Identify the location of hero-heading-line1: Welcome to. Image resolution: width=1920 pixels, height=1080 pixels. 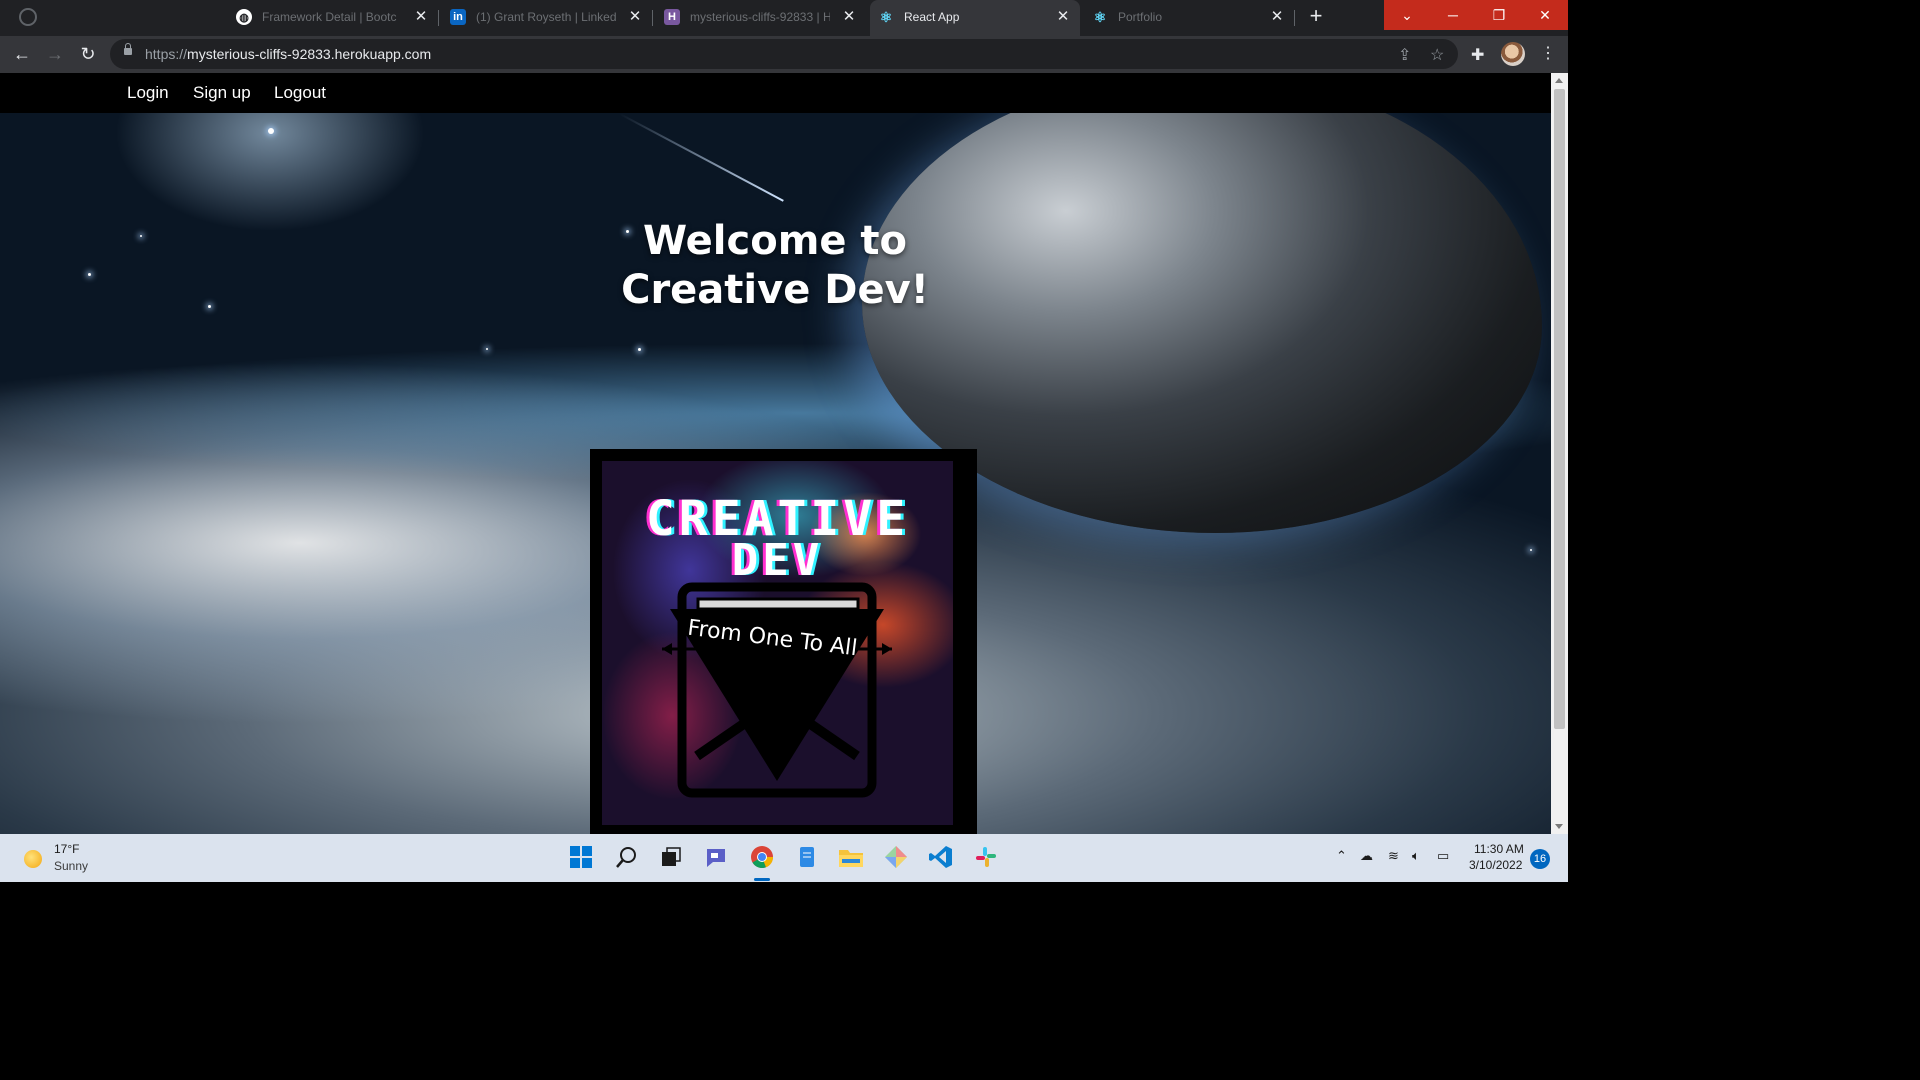
(775, 241).